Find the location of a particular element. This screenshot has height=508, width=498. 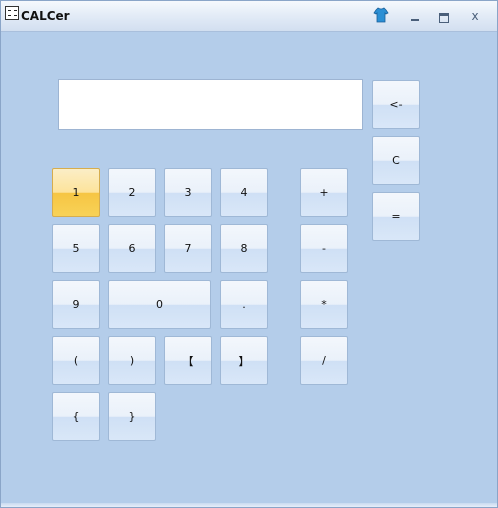

left-brace-button: { is located at coordinates (76, 416).